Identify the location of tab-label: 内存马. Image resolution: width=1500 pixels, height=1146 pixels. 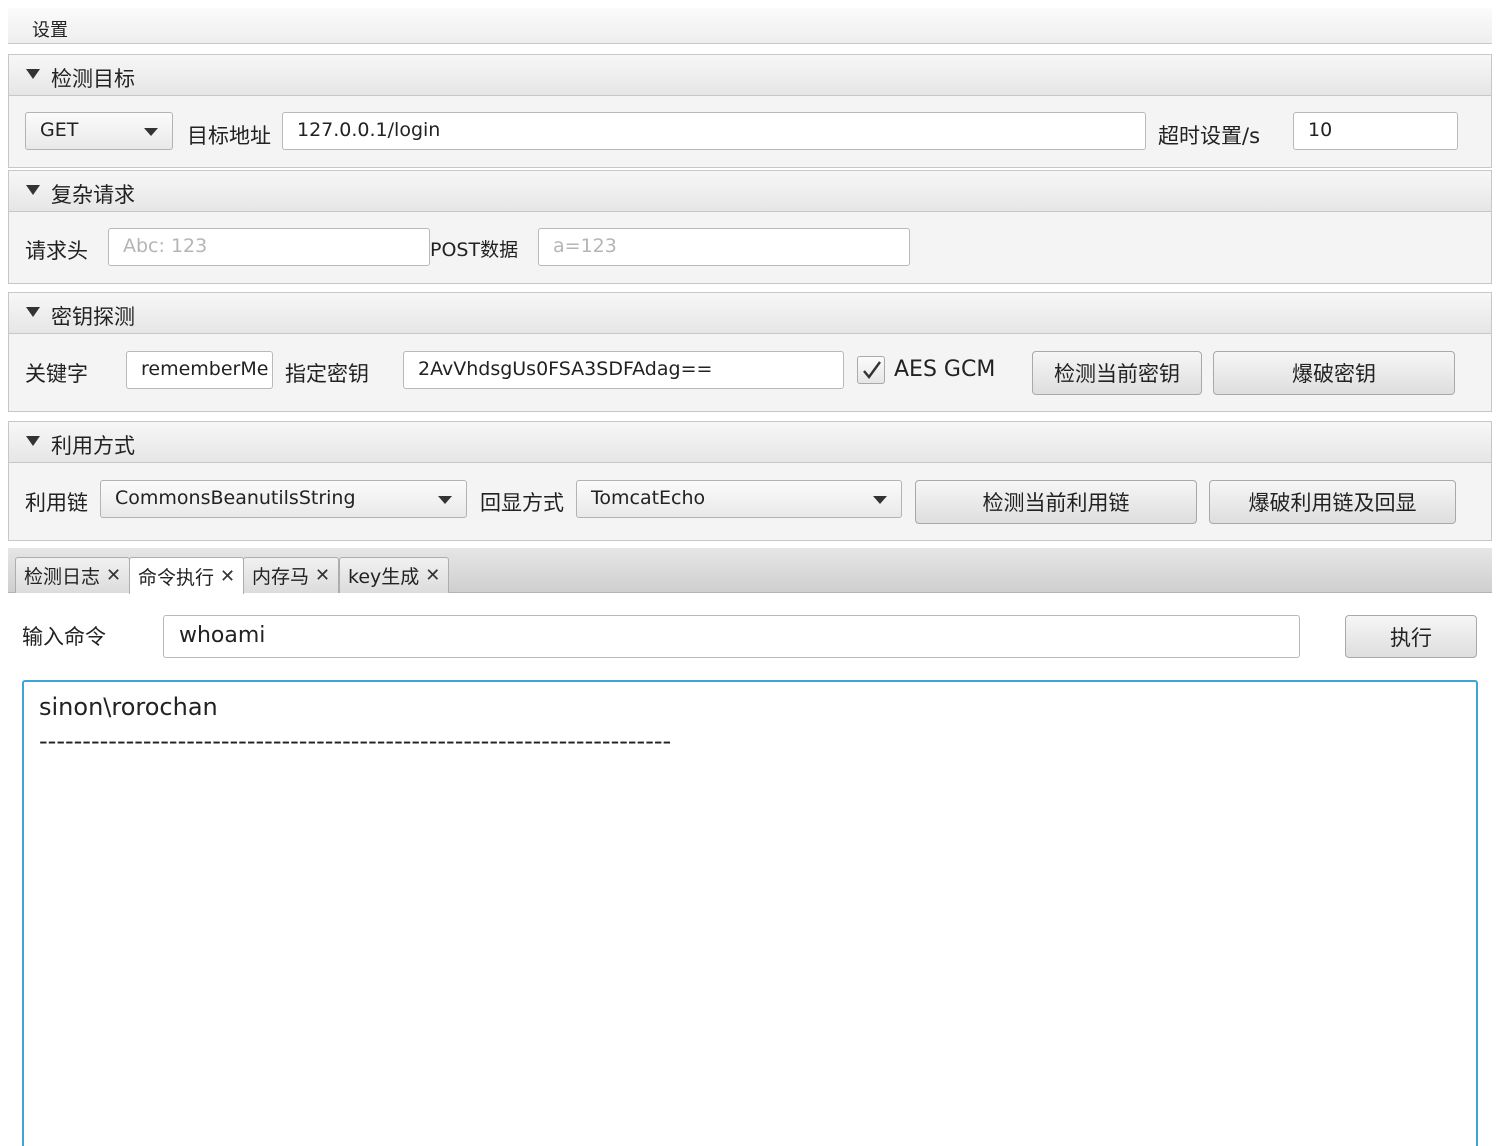
(281, 577).